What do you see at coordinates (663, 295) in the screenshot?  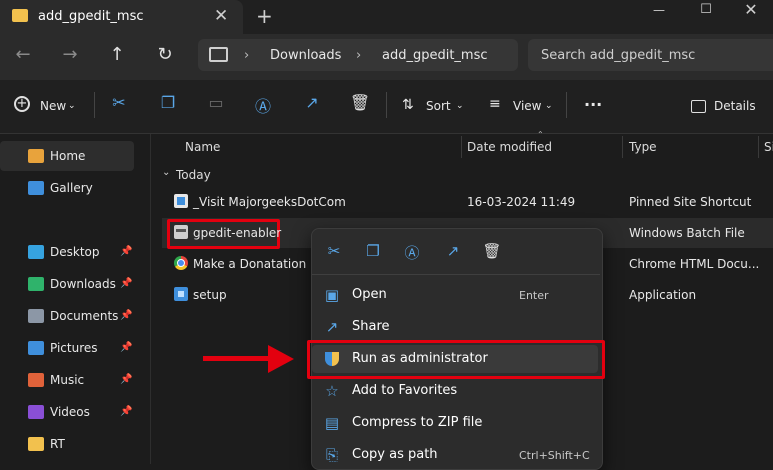 I see `file-type: Application` at bounding box center [663, 295].